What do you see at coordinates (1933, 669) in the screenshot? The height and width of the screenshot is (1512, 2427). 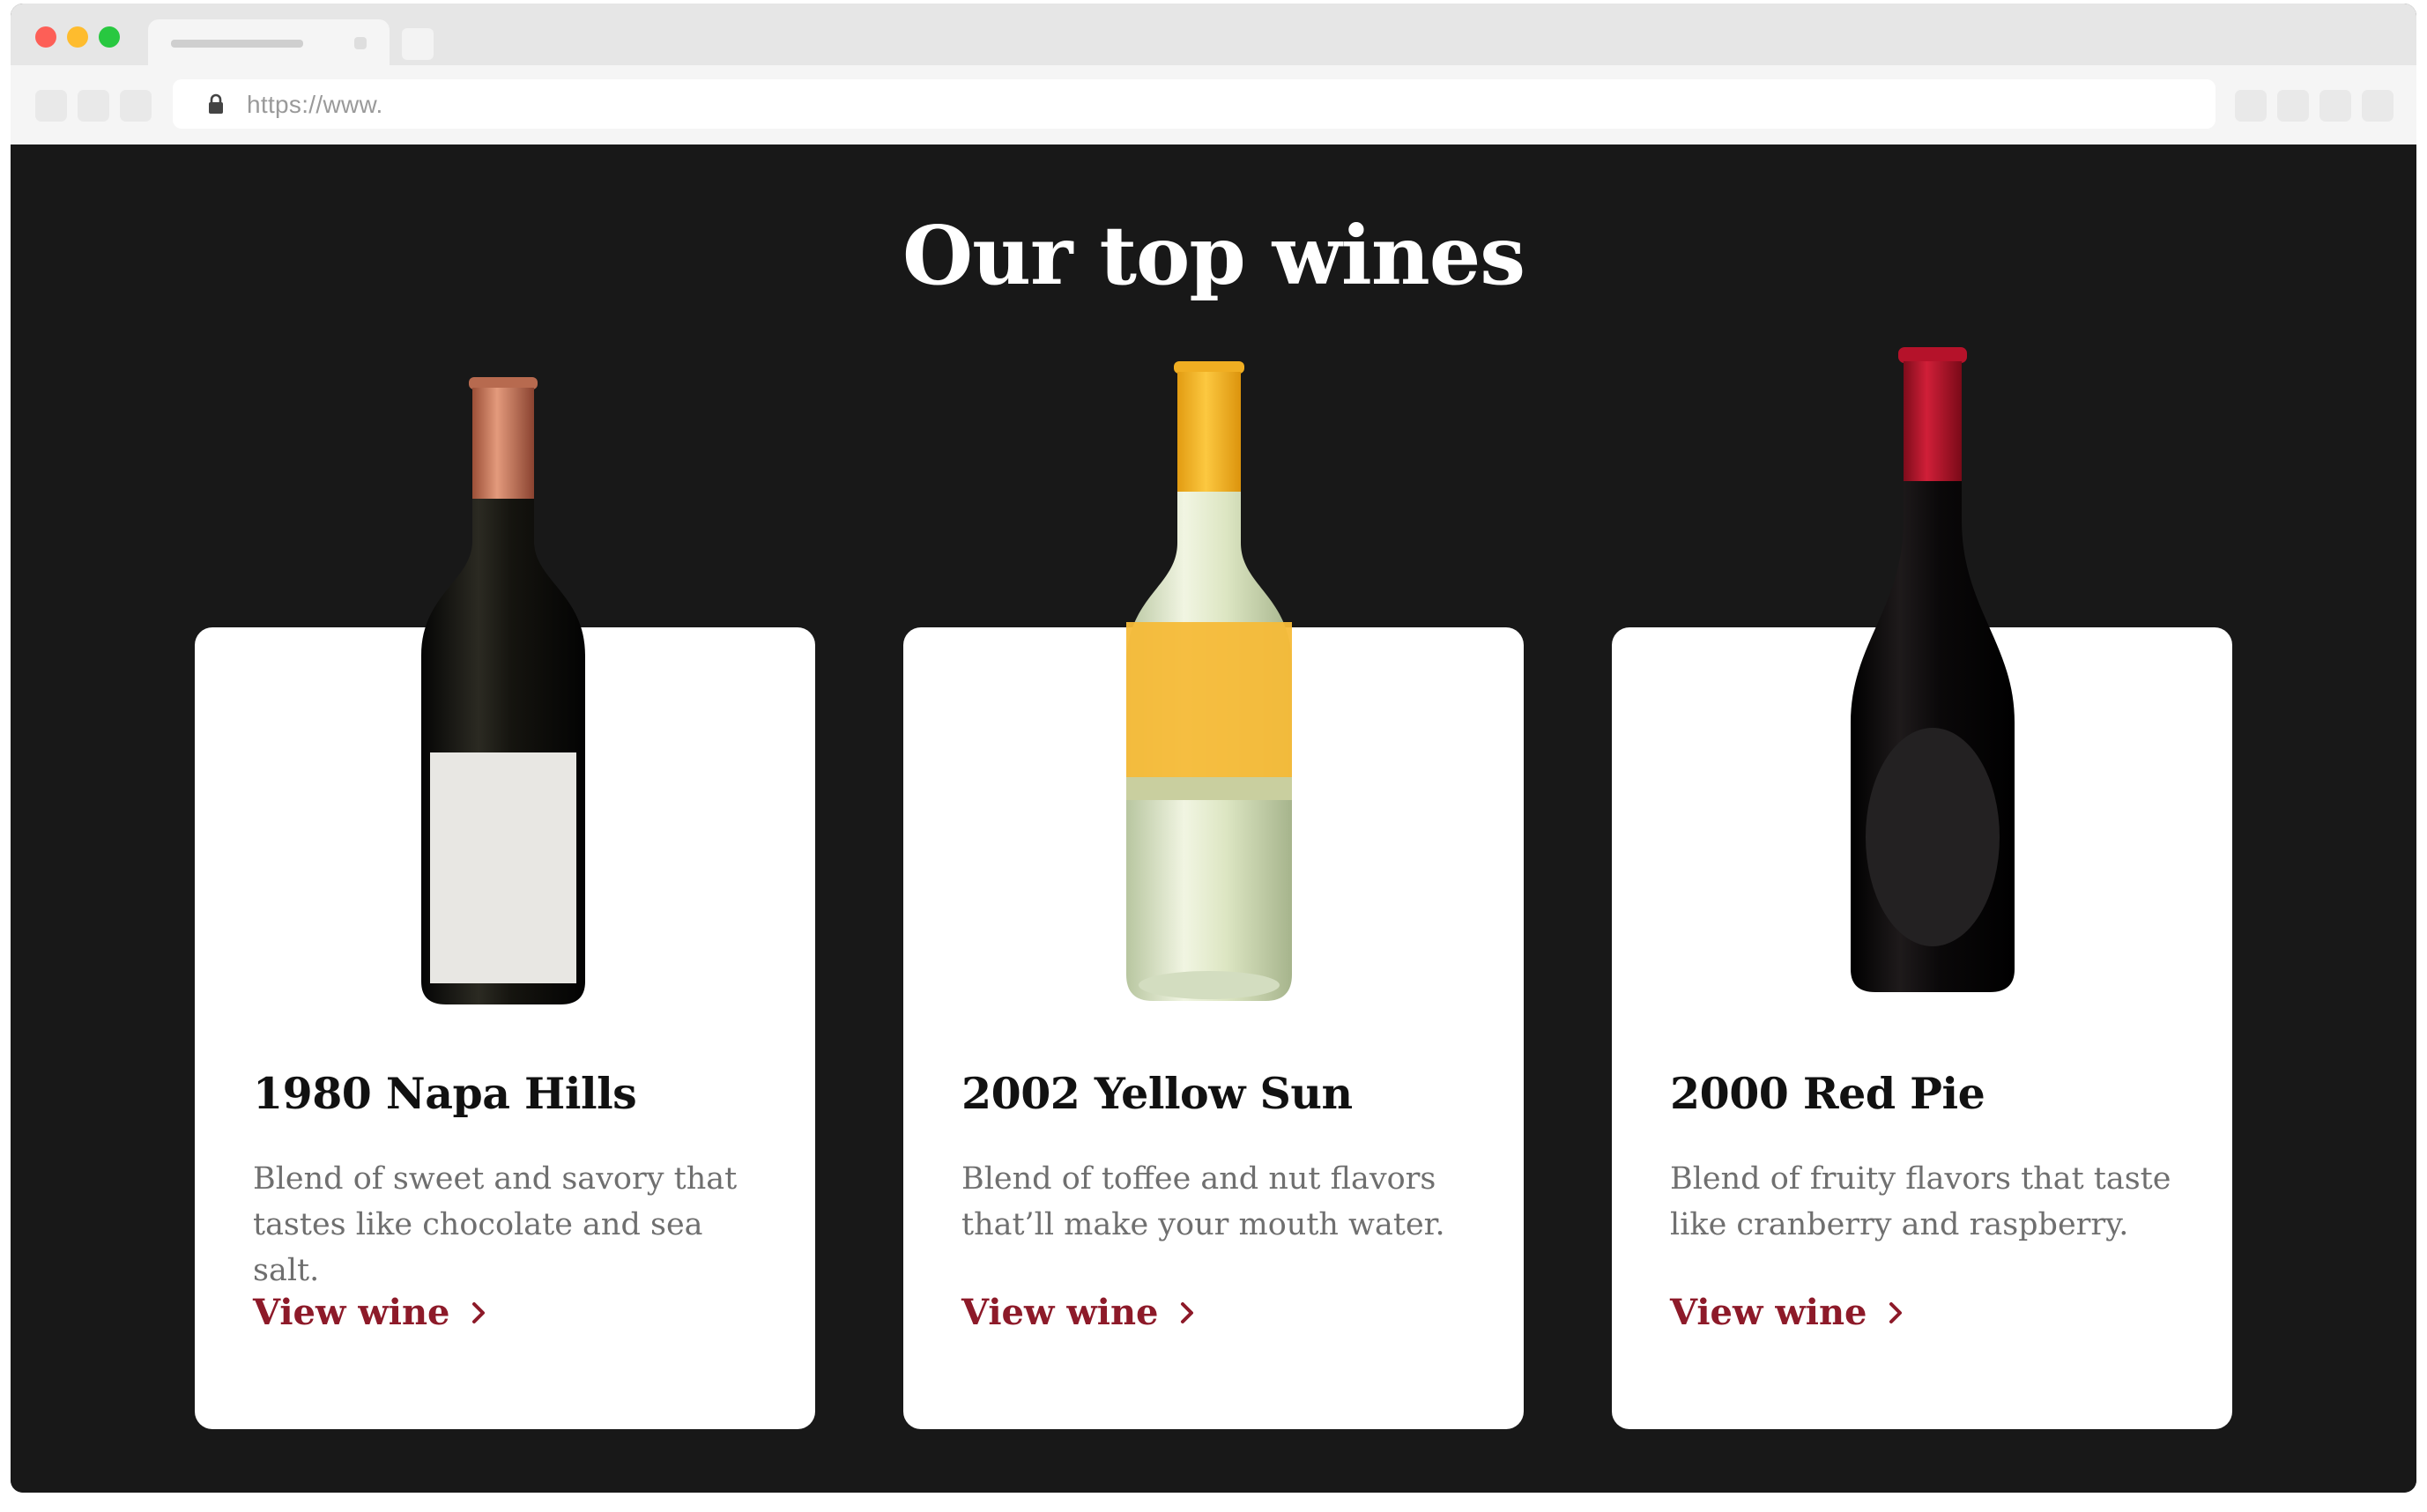 I see `wine-bottle-red-pie-image` at bounding box center [1933, 669].